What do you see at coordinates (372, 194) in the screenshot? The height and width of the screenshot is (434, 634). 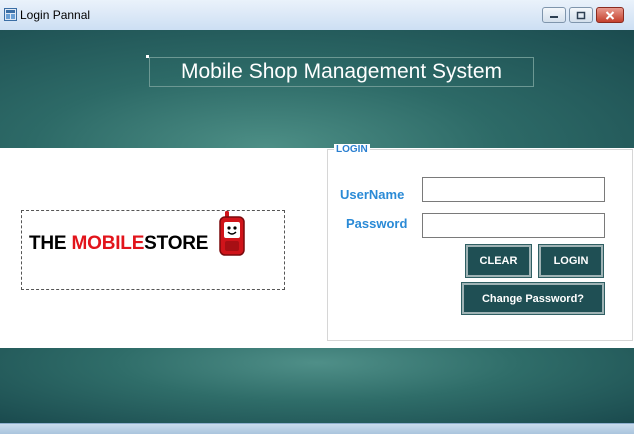 I see `username-label: UserName` at bounding box center [372, 194].